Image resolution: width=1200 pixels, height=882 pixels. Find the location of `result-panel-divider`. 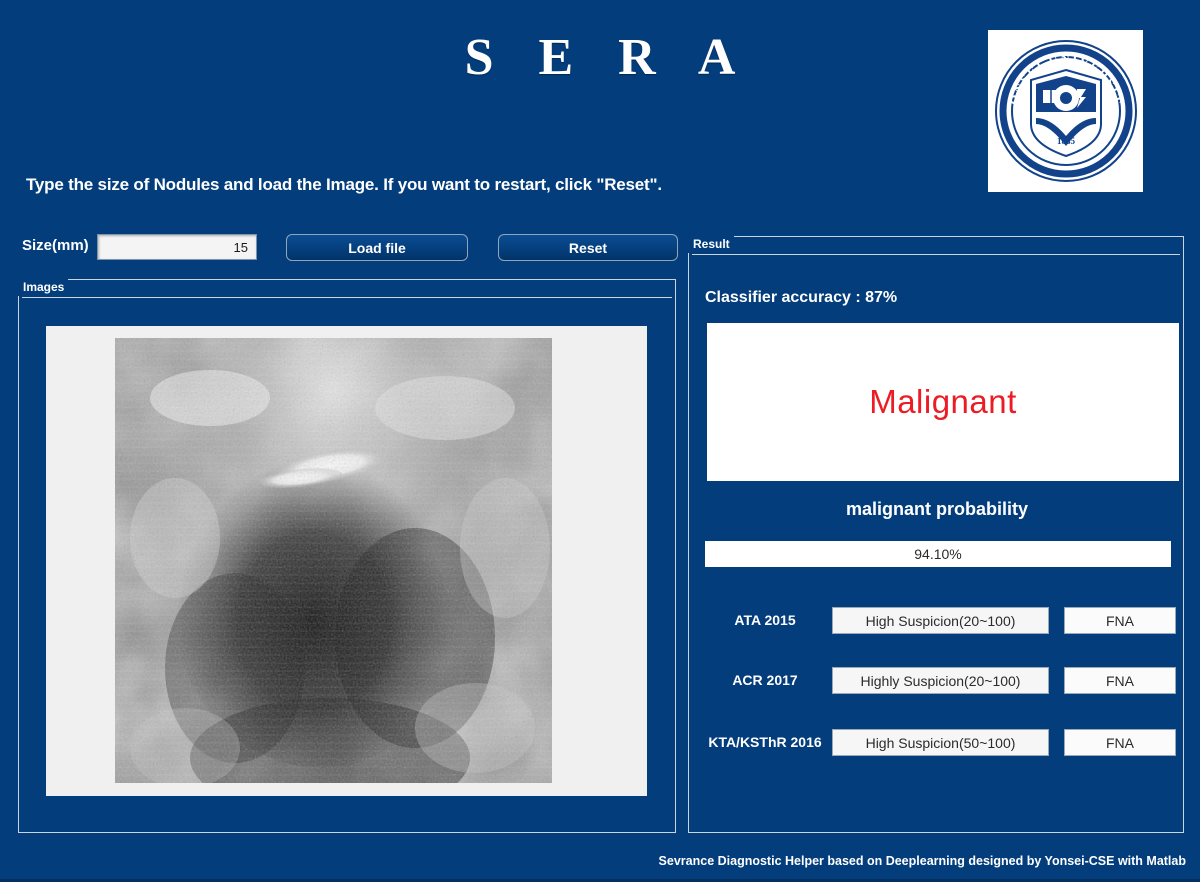

result-panel-divider is located at coordinates (936, 254).